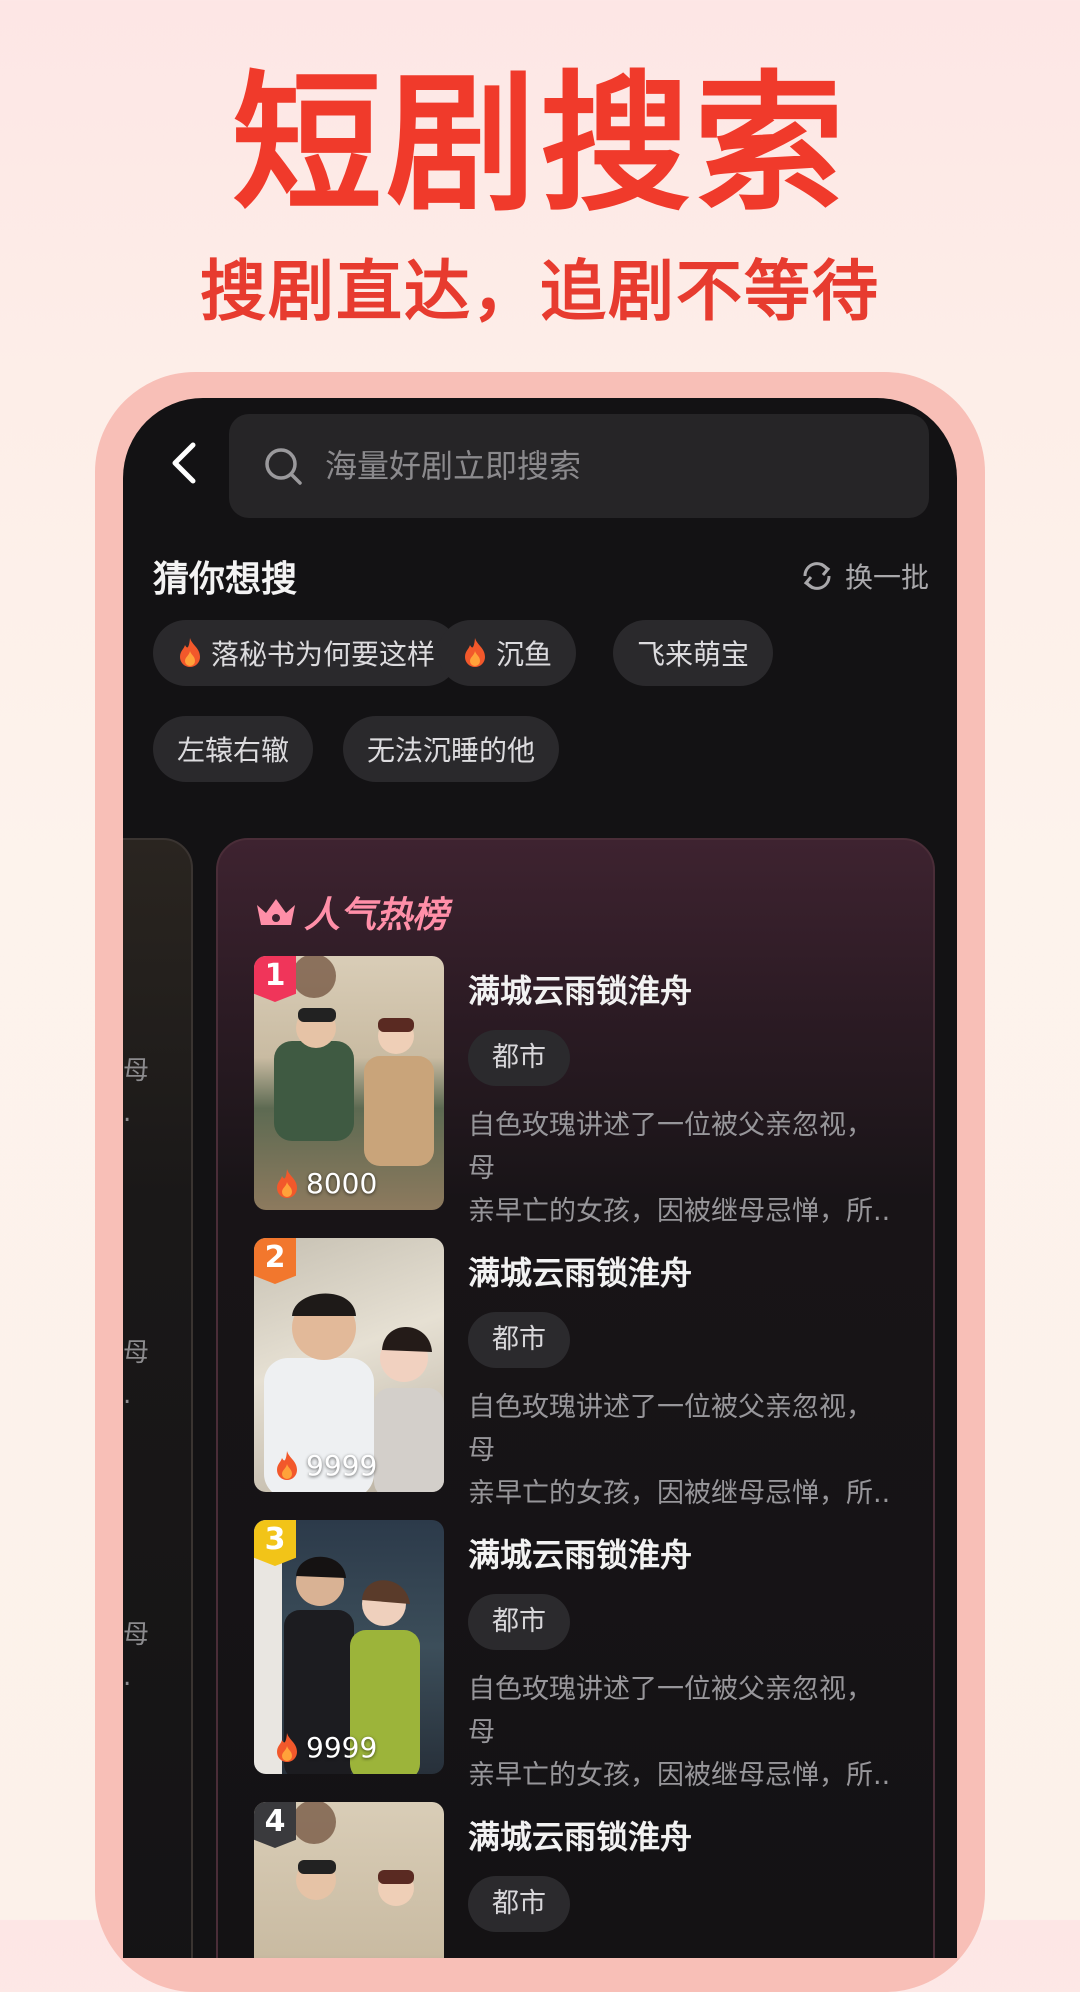 This screenshot has width=1080, height=1992. Describe the element at coordinates (886, 577) in the screenshot. I see `refresh-label: 换一批` at that location.